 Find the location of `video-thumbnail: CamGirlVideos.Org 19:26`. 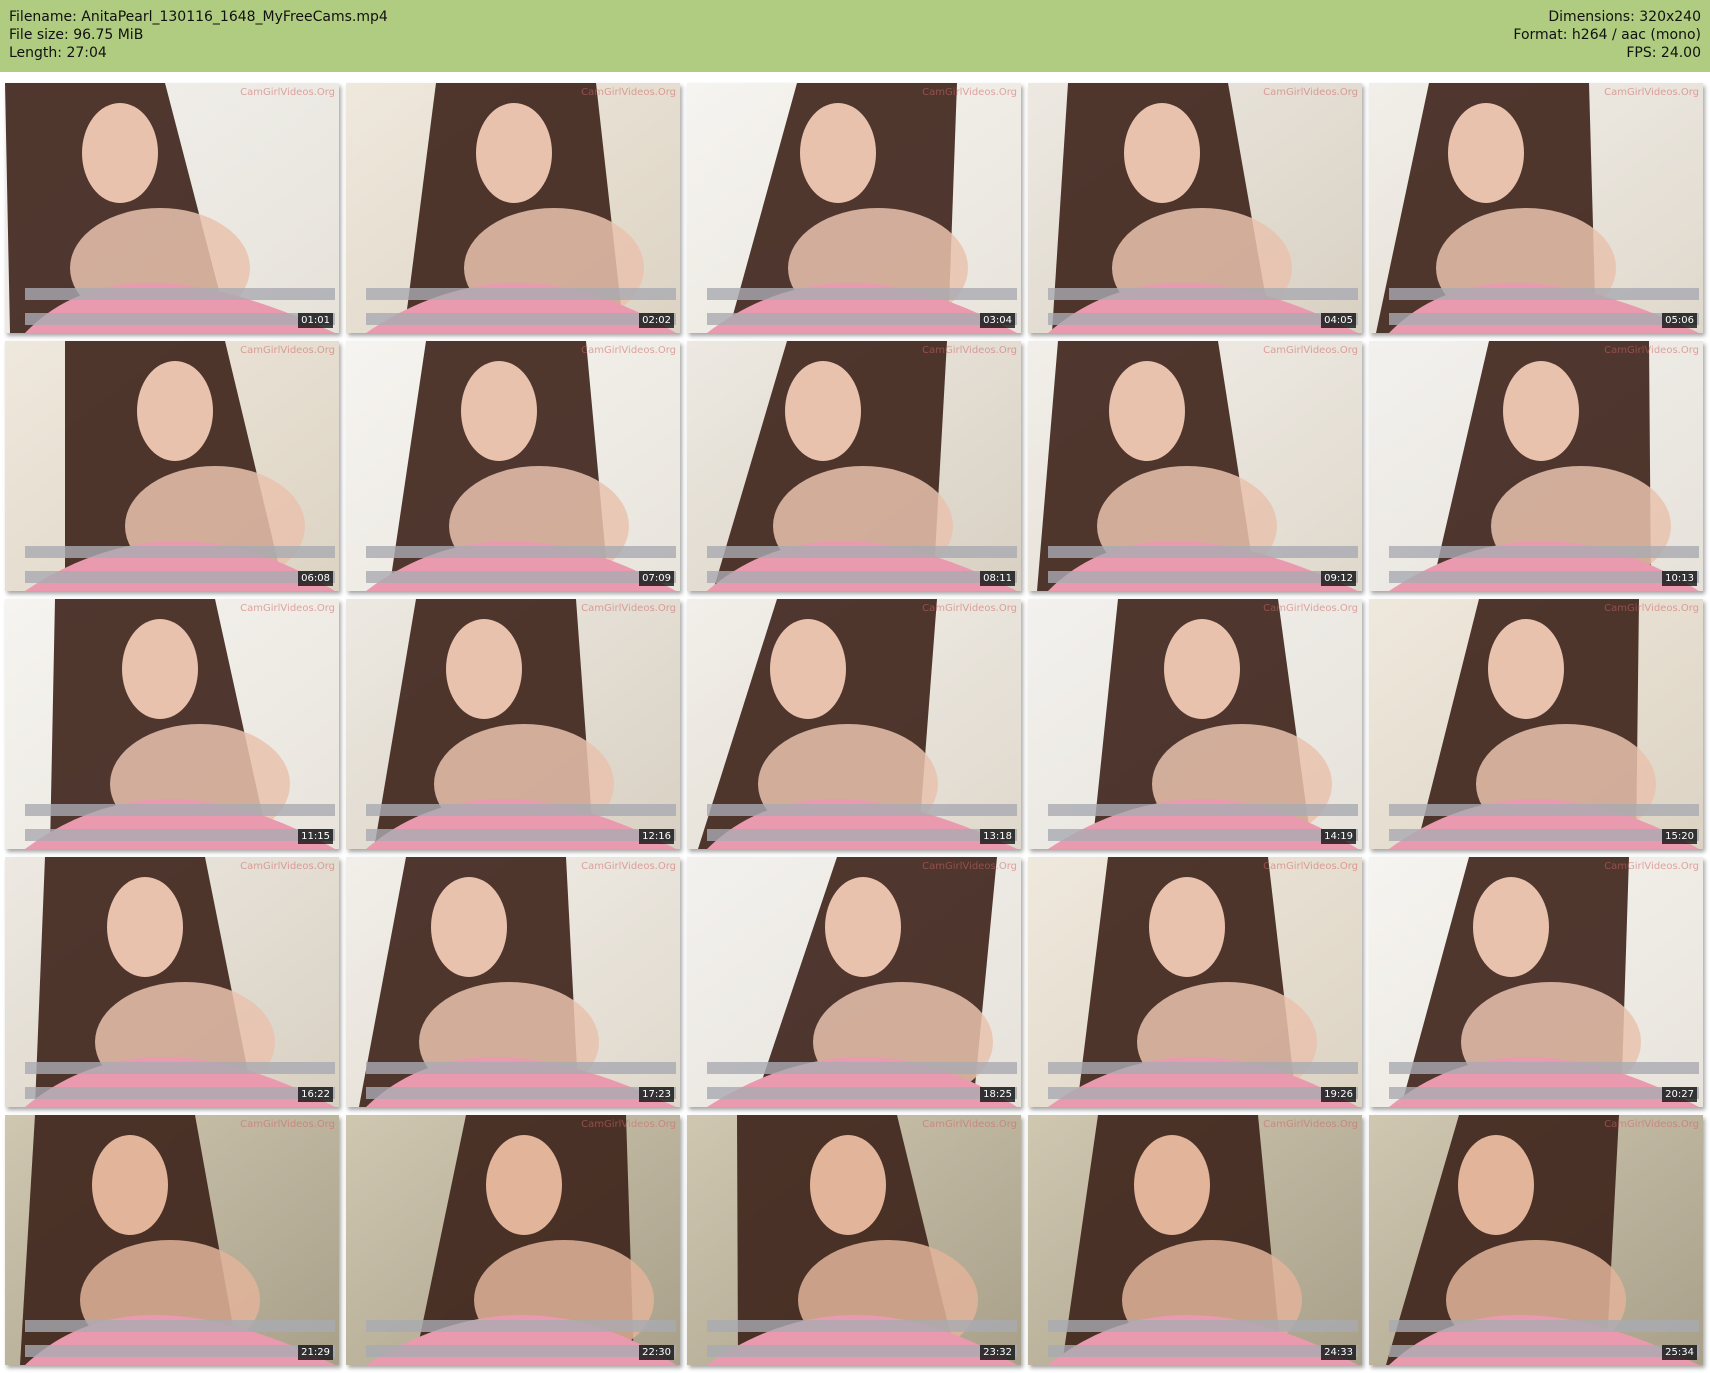

video-thumbnail: CamGirlVideos.Org 19:26 is located at coordinates (1195, 982).